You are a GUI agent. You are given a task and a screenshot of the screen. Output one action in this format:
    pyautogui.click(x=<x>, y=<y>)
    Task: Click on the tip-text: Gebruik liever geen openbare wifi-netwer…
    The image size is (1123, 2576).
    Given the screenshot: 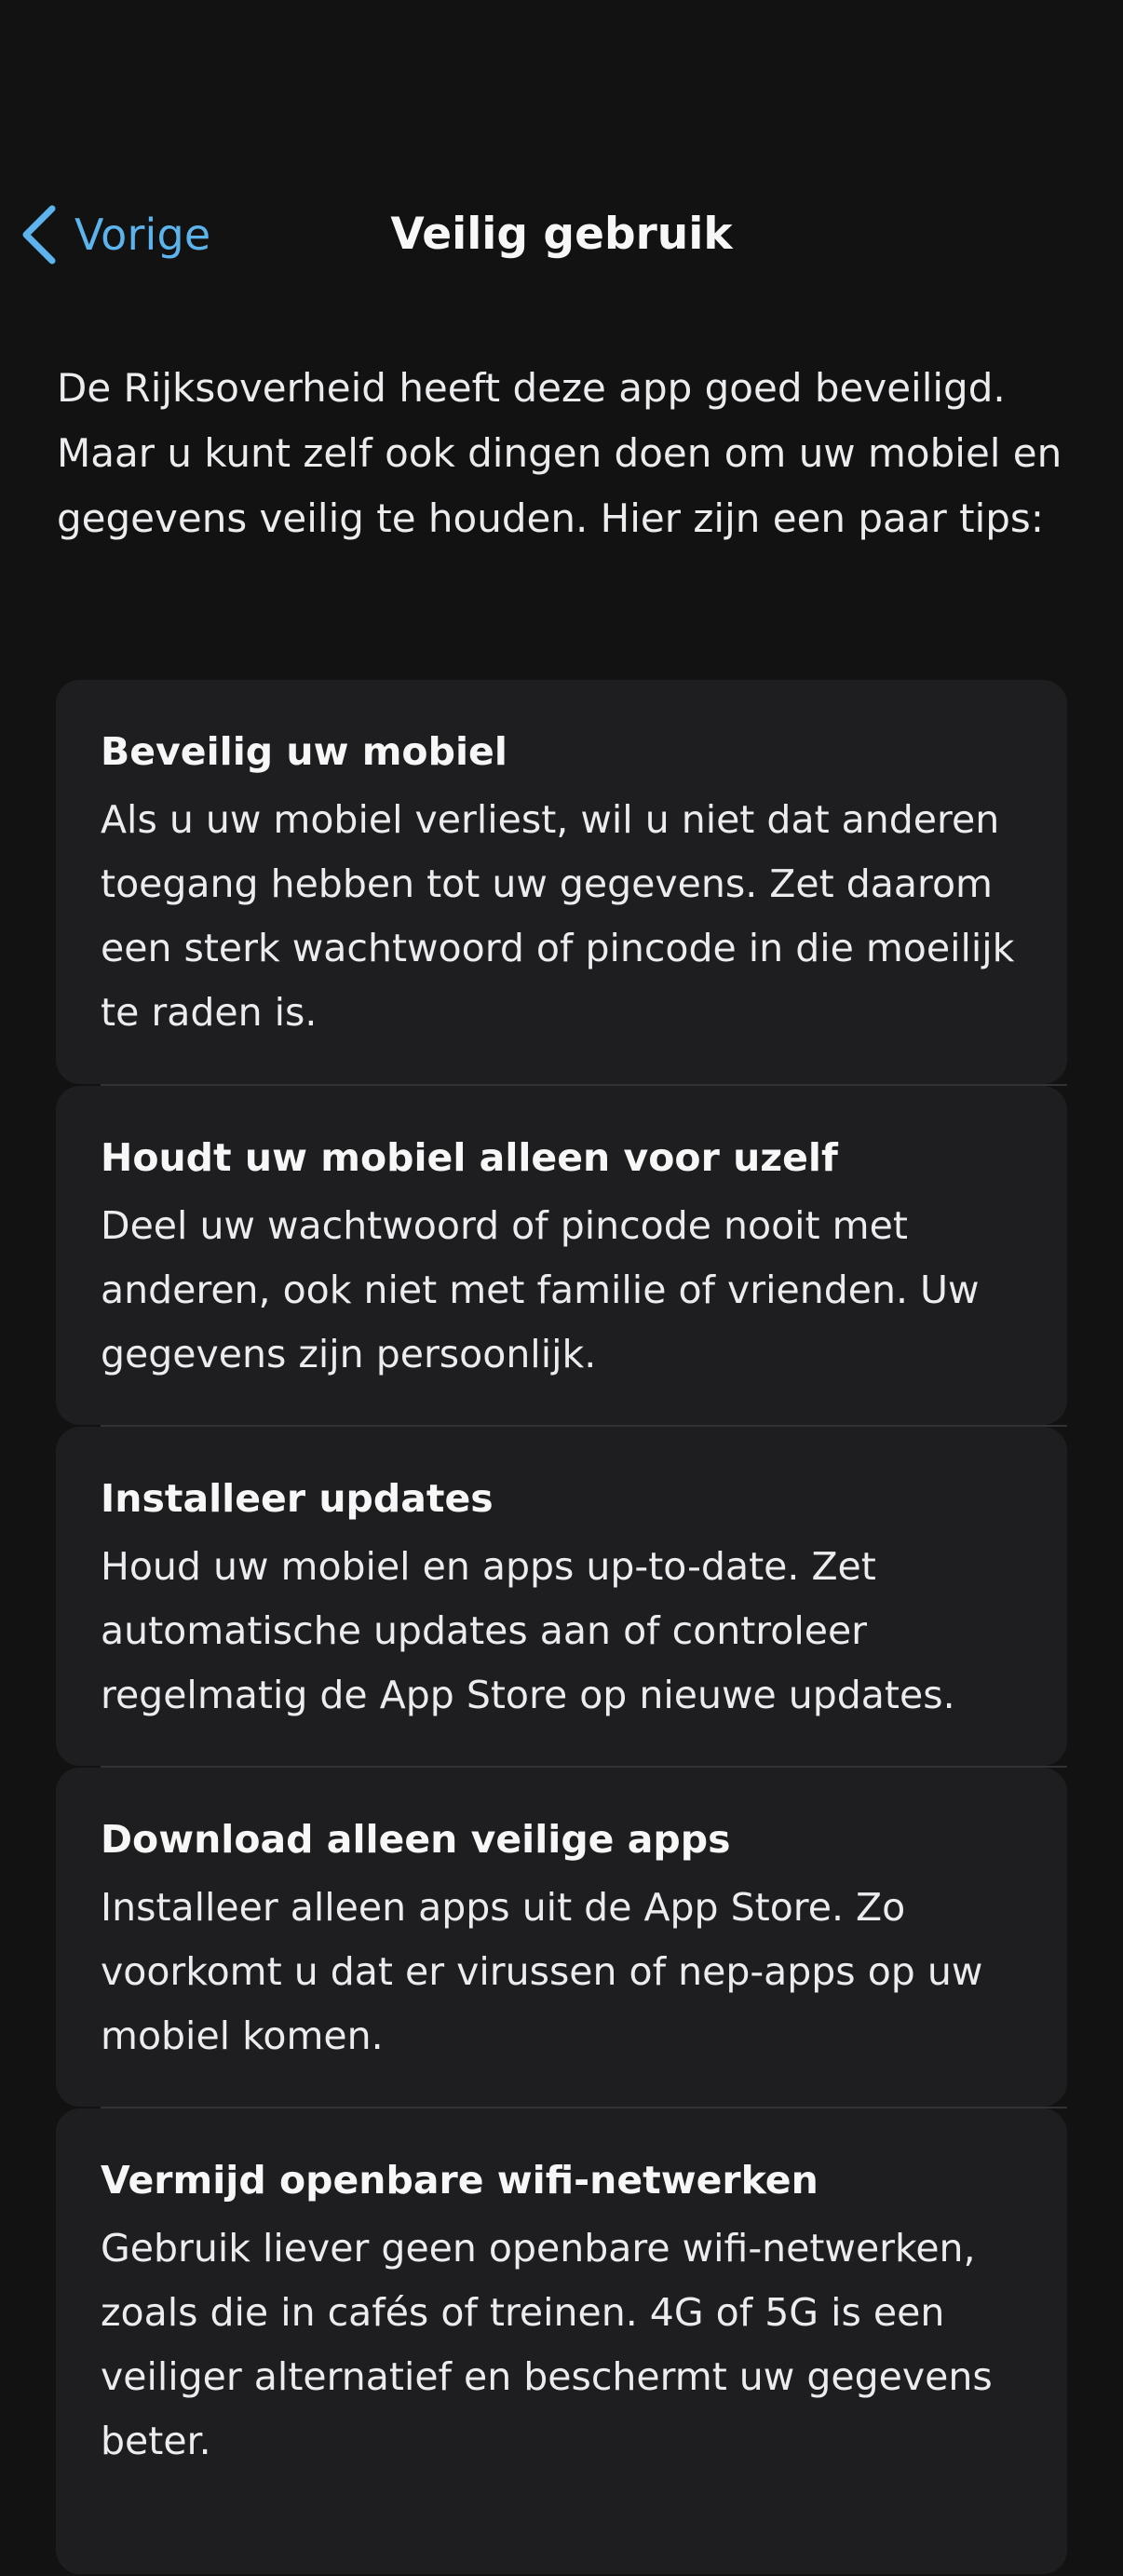 What is the action you would take?
    pyautogui.click(x=547, y=2344)
    